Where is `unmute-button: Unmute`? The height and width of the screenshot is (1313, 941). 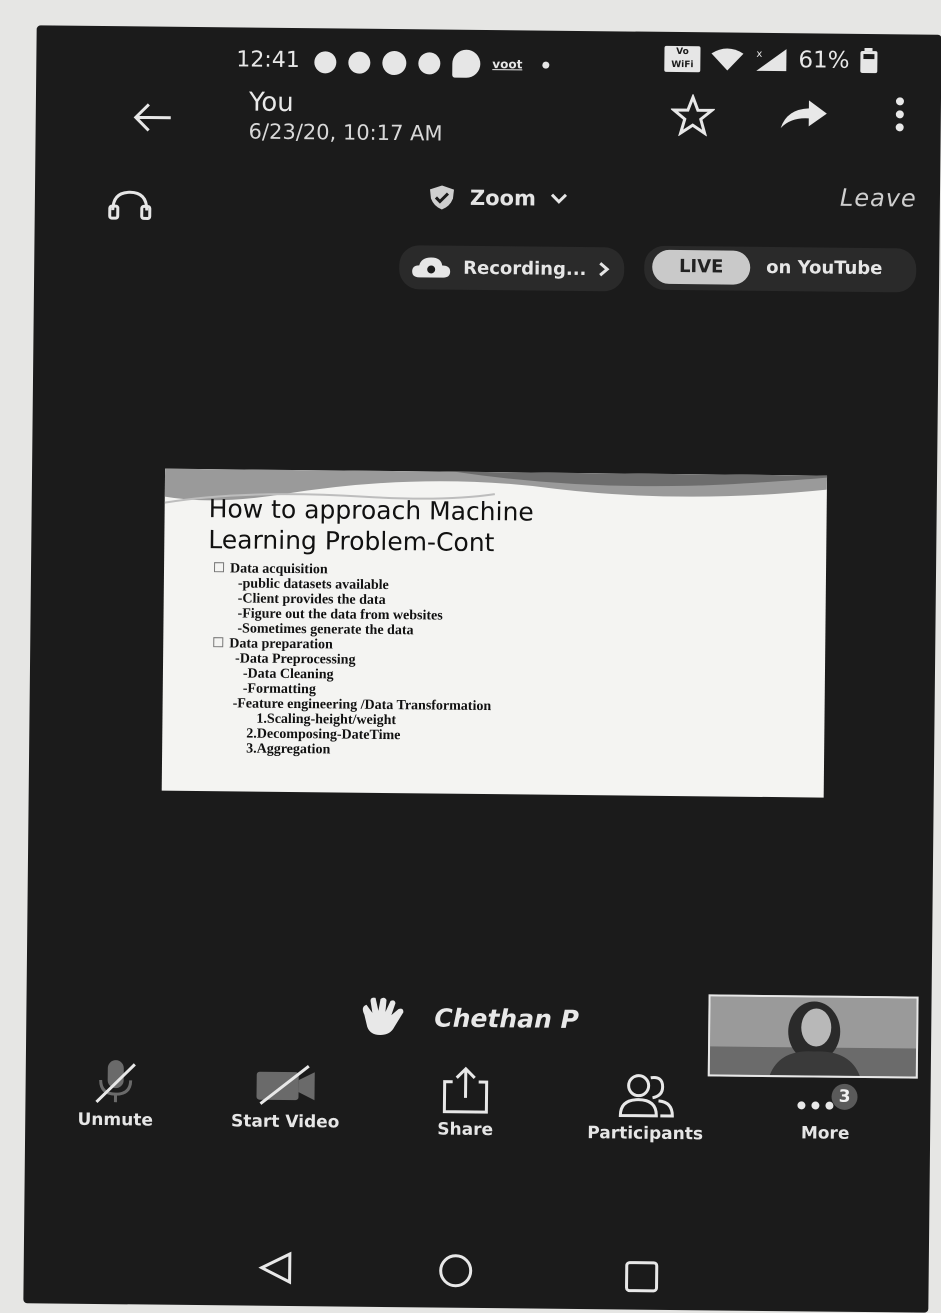 unmute-button: Unmute is located at coordinates (115, 1093).